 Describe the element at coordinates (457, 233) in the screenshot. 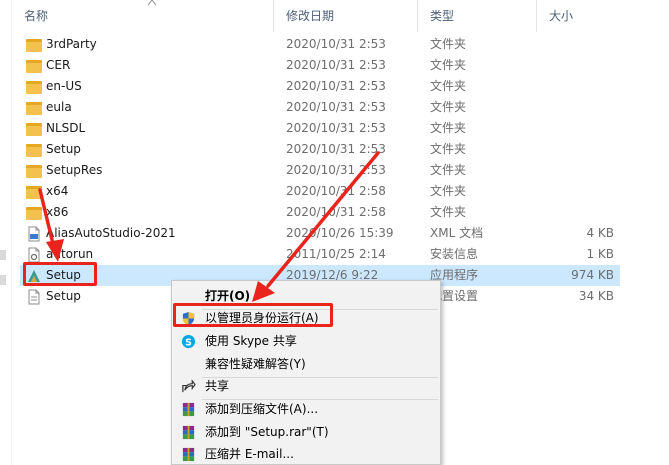

I see `file-type: XML 文档` at that location.